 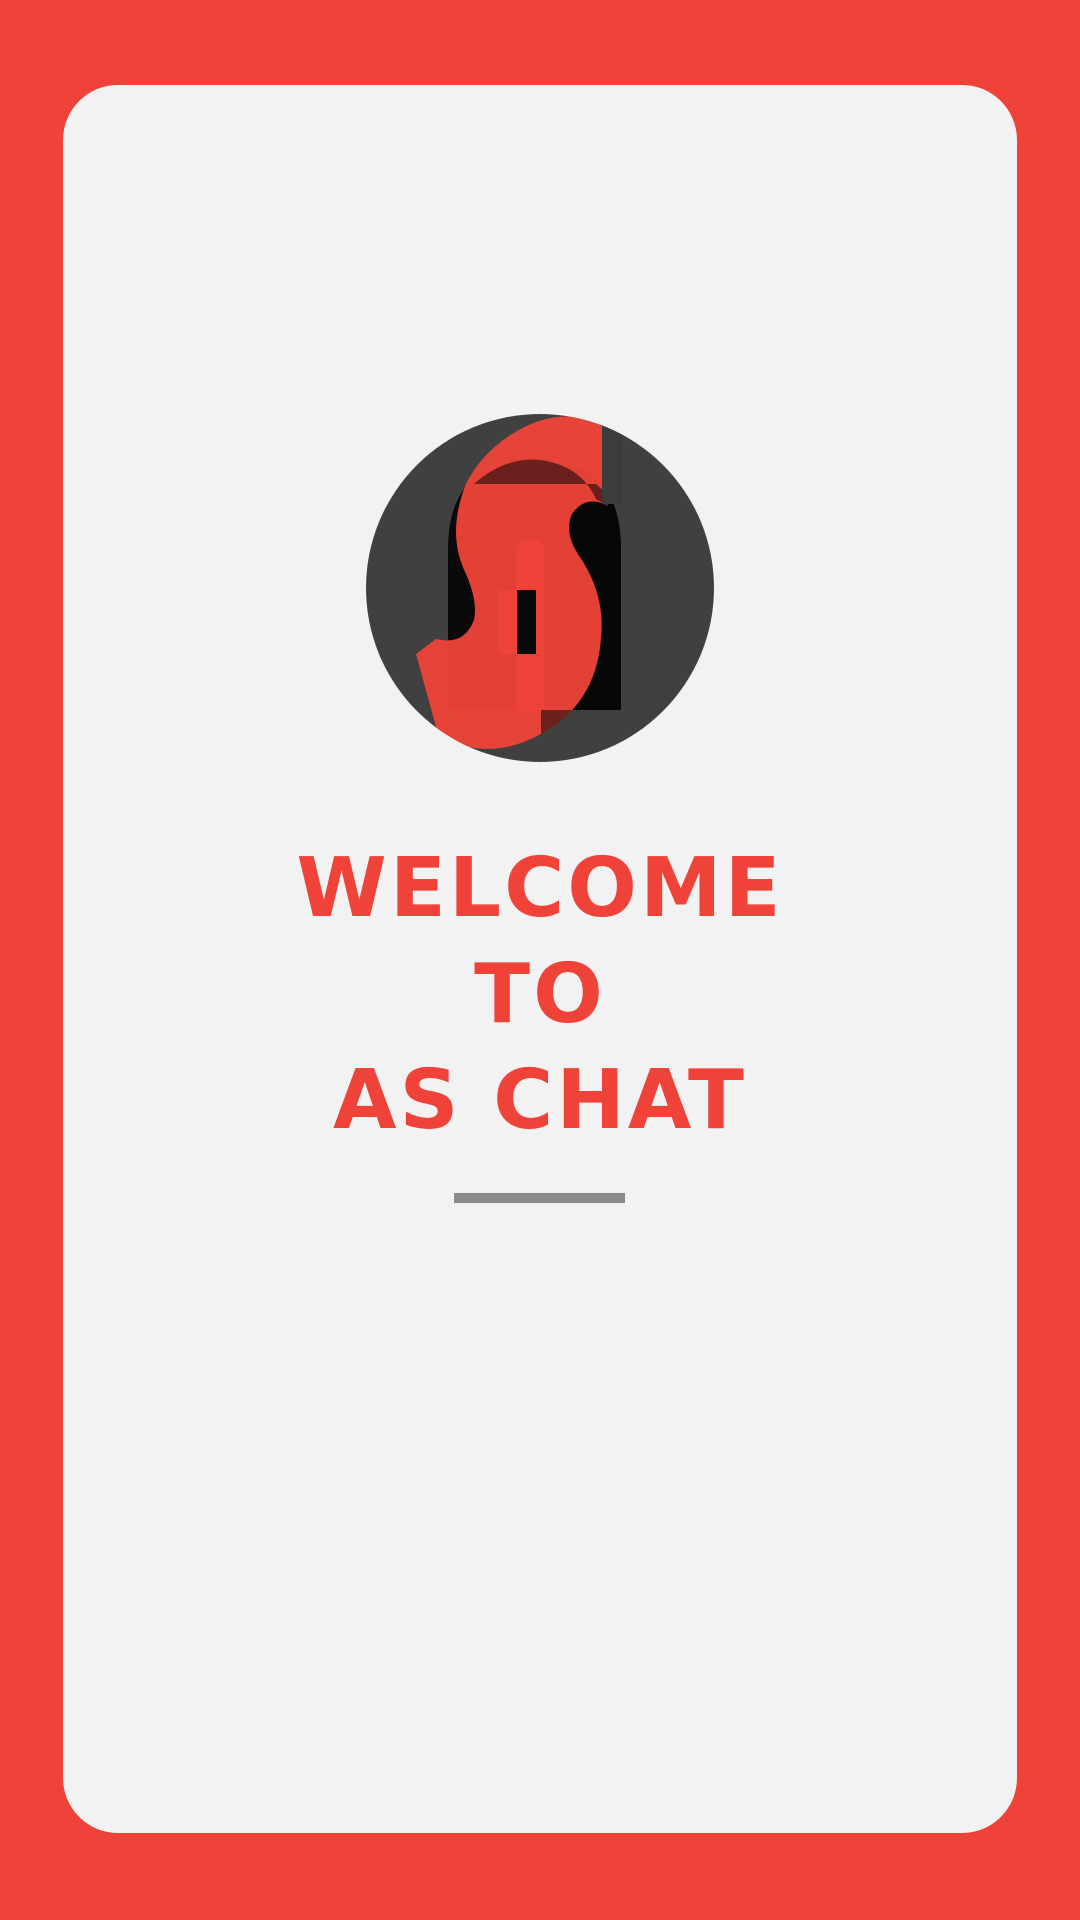 What do you see at coordinates (540, 1100) in the screenshot?
I see `welcome-line-3: AS CHAT` at bounding box center [540, 1100].